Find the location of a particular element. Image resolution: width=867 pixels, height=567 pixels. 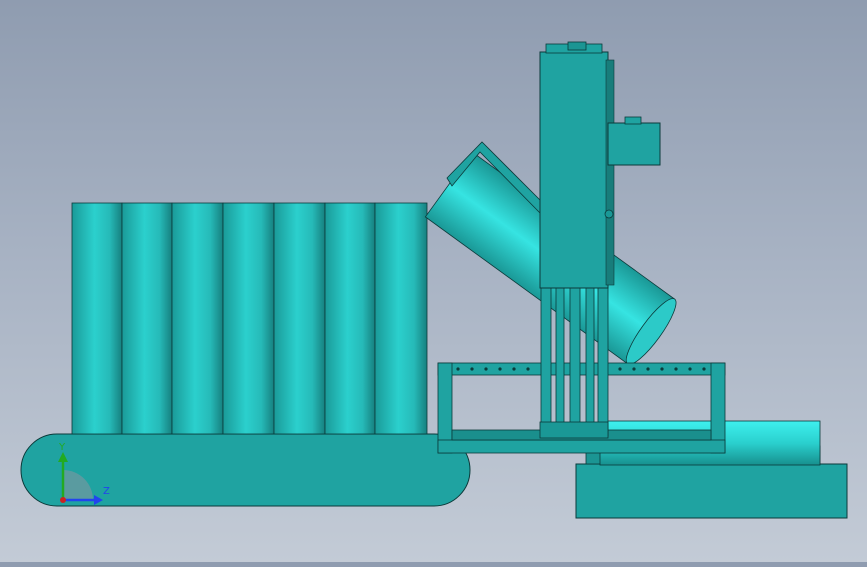

base-block is located at coordinates (711, 491).